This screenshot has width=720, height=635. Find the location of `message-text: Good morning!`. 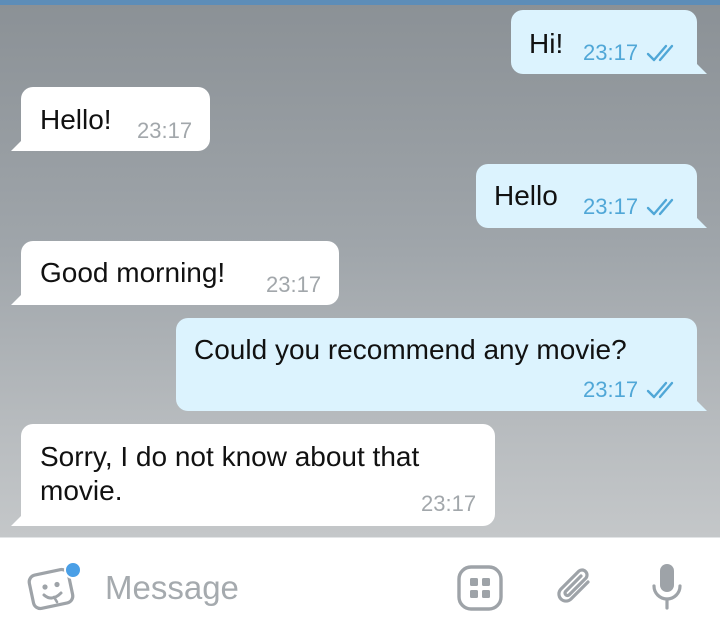

message-text: Good morning! is located at coordinates (133, 272).